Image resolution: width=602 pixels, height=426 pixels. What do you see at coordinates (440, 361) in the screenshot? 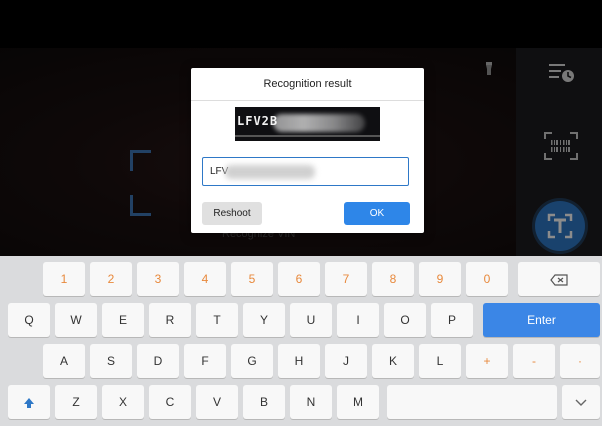
I see `key-l: L` at bounding box center [440, 361].